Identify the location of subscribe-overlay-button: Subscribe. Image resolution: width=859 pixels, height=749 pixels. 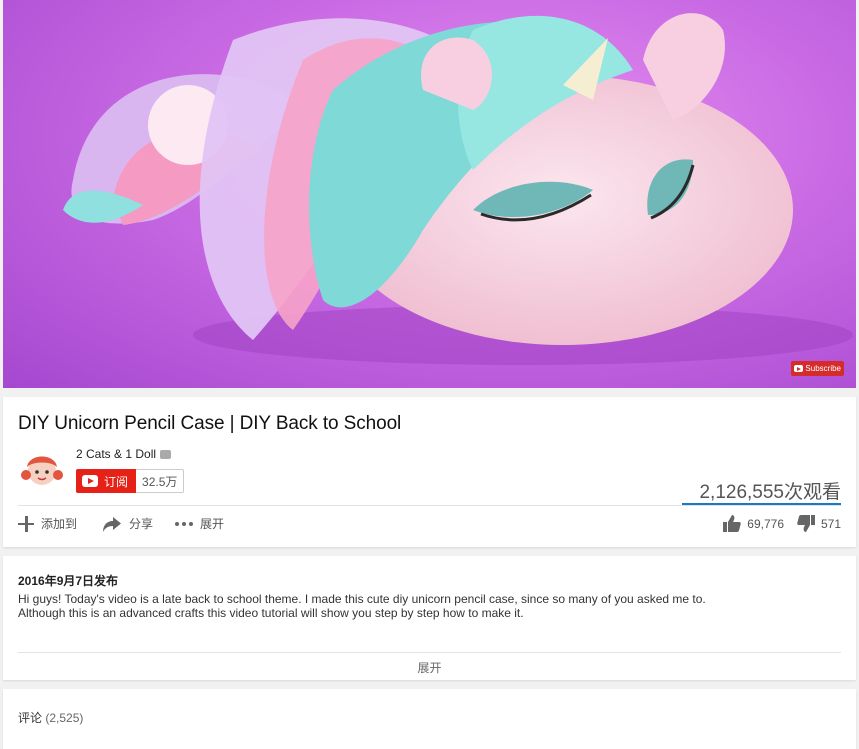
(817, 368).